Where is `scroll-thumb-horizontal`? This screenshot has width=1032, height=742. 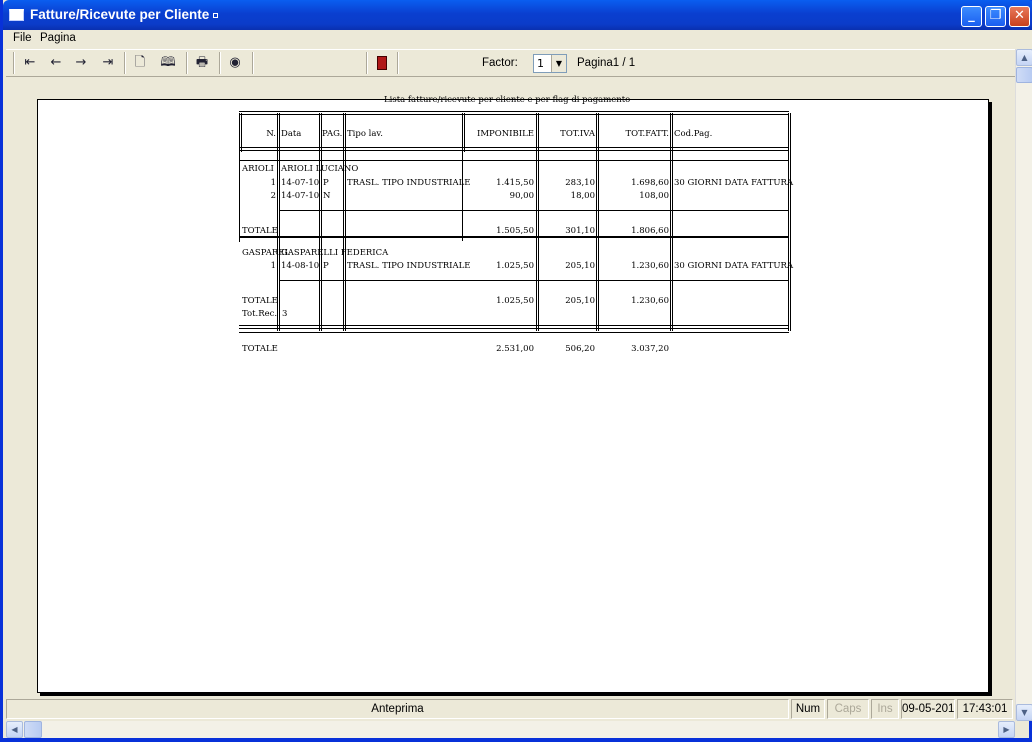 scroll-thumb-horizontal is located at coordinates (33, 729).